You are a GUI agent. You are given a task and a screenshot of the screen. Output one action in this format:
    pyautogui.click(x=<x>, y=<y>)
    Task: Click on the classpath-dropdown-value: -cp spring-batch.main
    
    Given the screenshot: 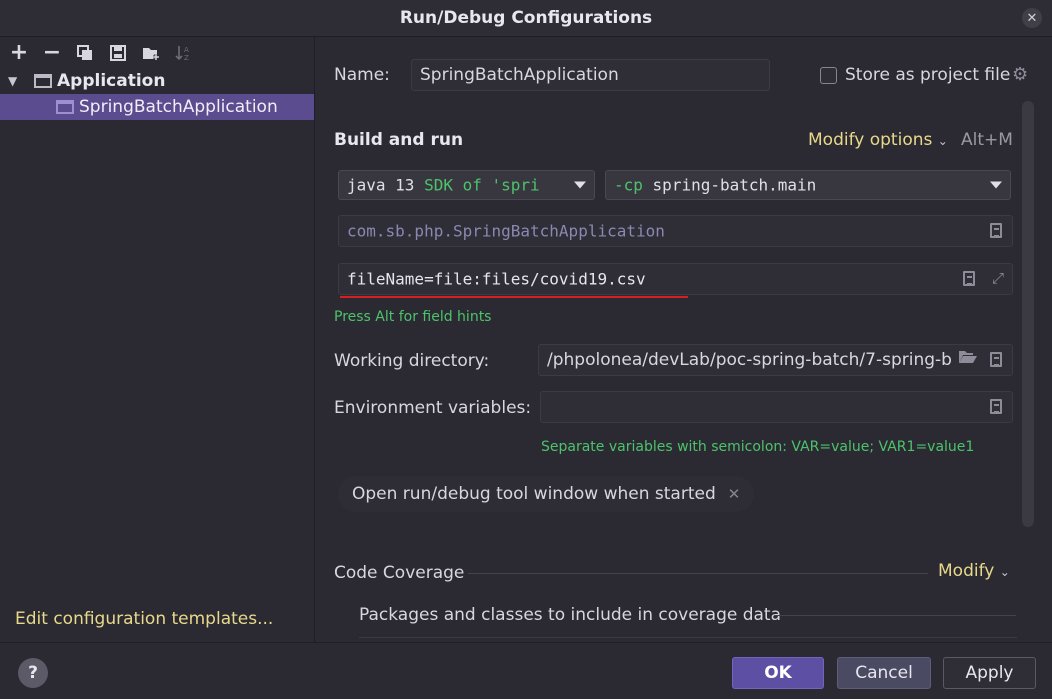 What is the action you would take?
    pyautogui.click(x=715, y=185)
    